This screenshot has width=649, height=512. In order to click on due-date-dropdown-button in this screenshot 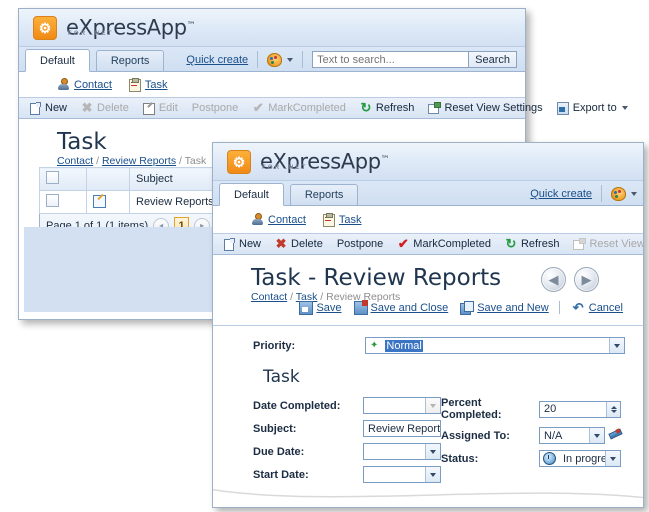, I will do `click(432, 451)`.